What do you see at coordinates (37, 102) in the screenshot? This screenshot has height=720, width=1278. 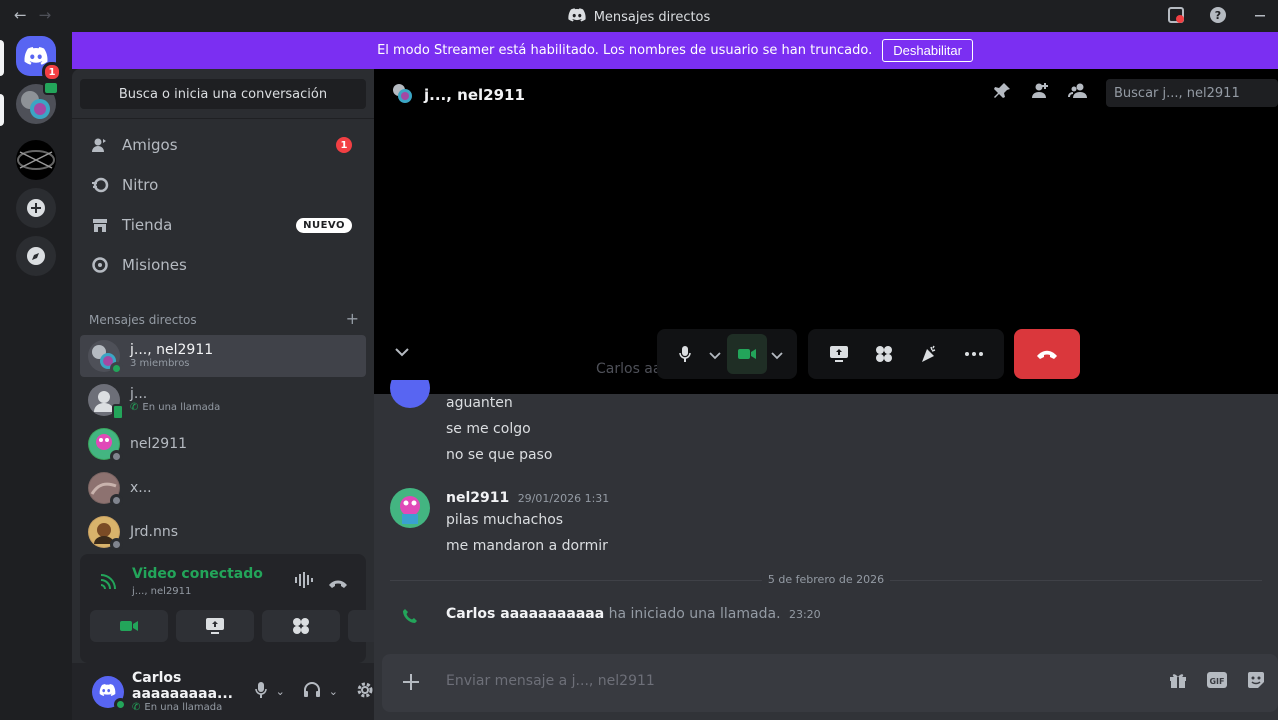 I see `group-call-server` at bounding box center [37, 102].